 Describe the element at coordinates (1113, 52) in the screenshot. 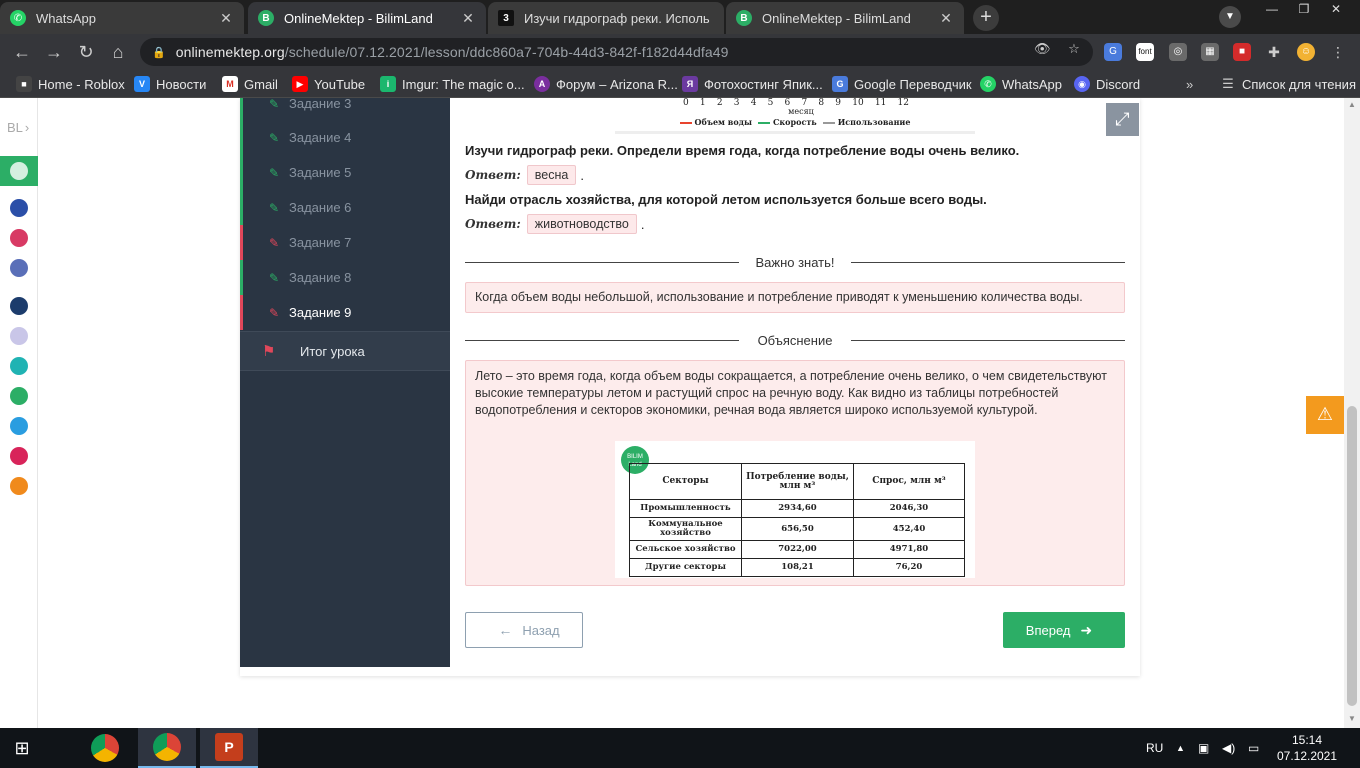

I see `translate-extension-icon: G` at that location.